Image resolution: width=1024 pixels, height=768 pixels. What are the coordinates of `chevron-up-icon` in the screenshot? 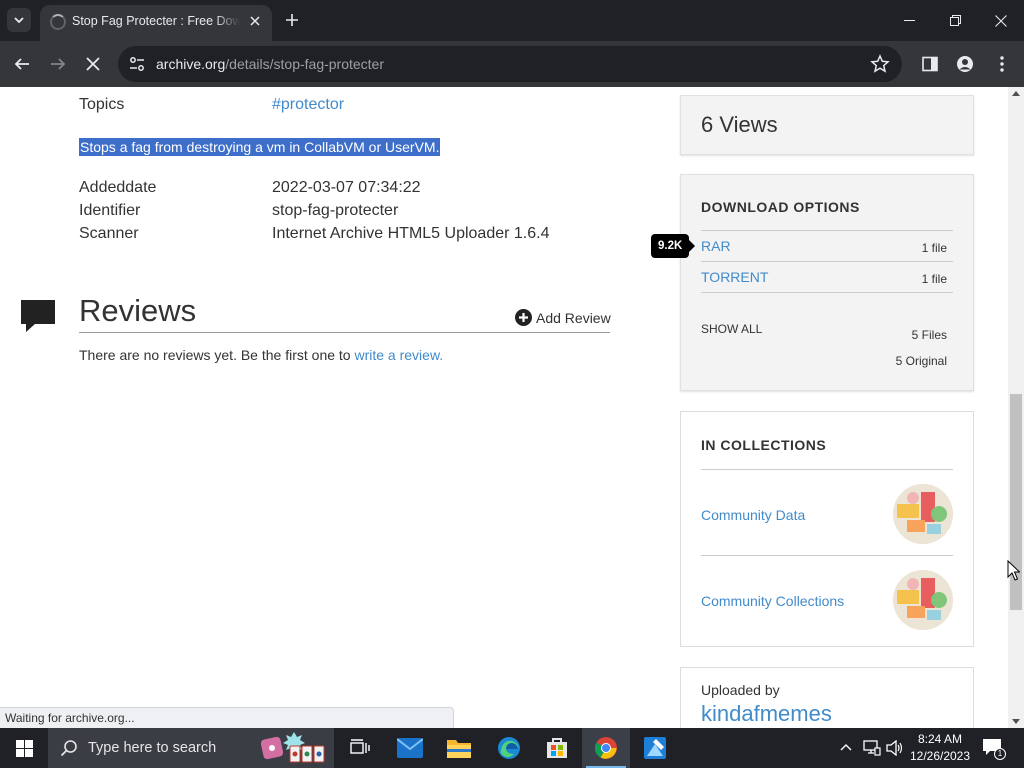 It's located at (846, 747).